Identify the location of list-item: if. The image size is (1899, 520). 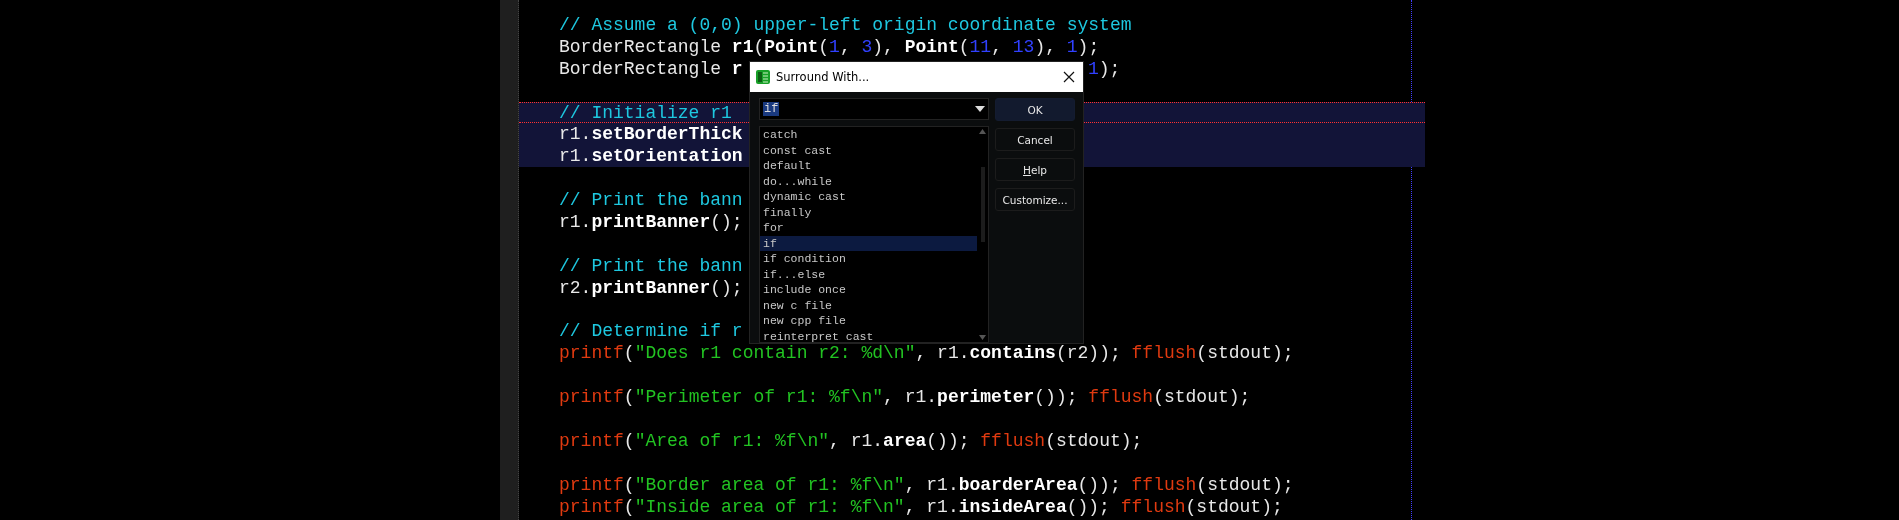
(868, 243).